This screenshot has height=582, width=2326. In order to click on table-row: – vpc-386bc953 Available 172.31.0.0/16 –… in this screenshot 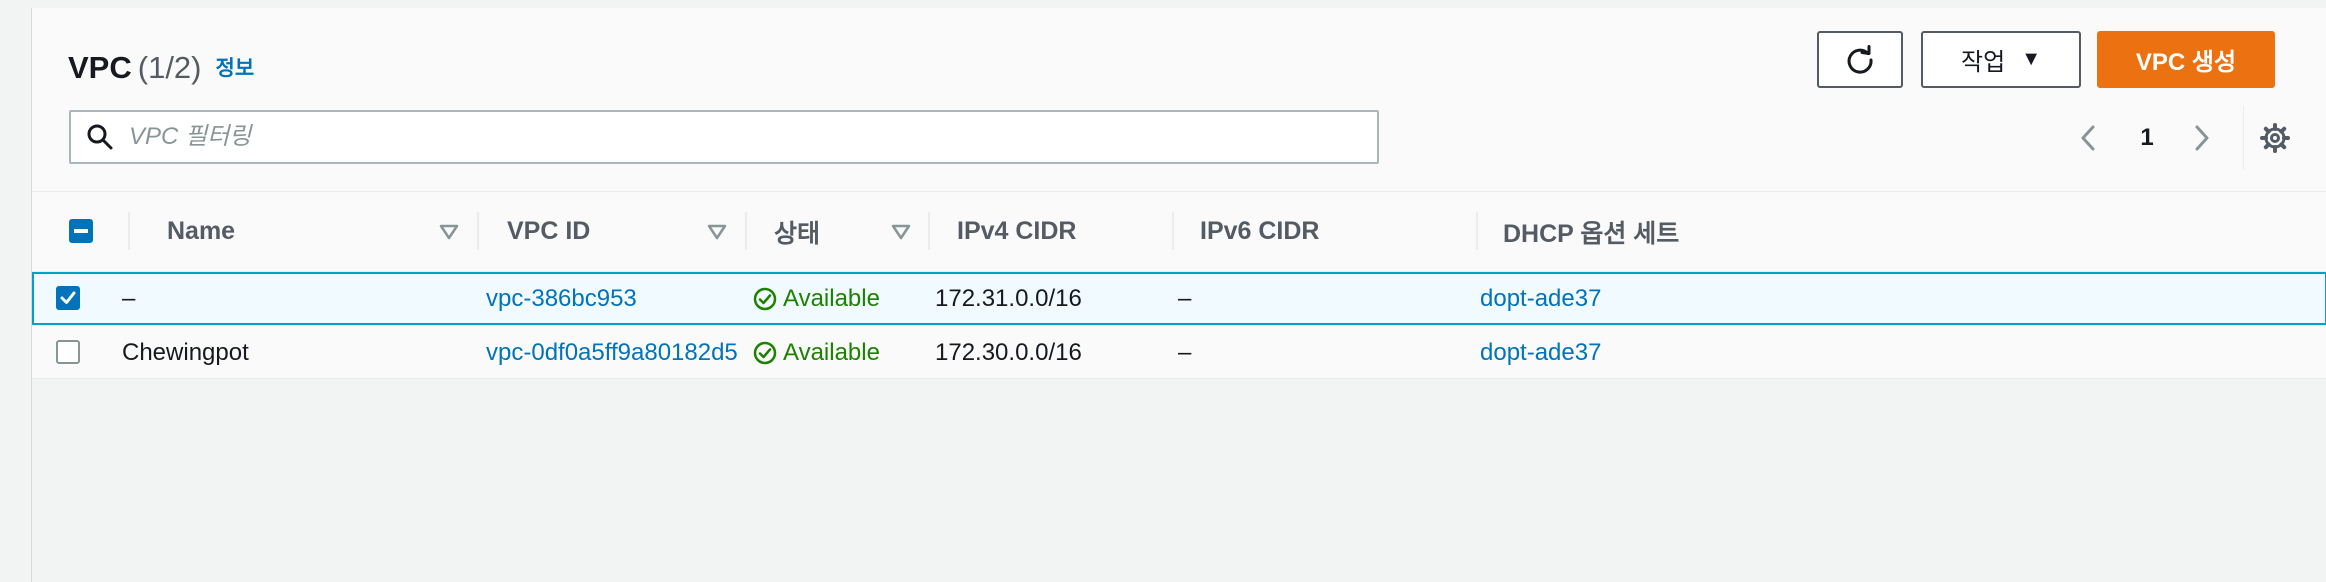, I will do `click(1179, 298)`.